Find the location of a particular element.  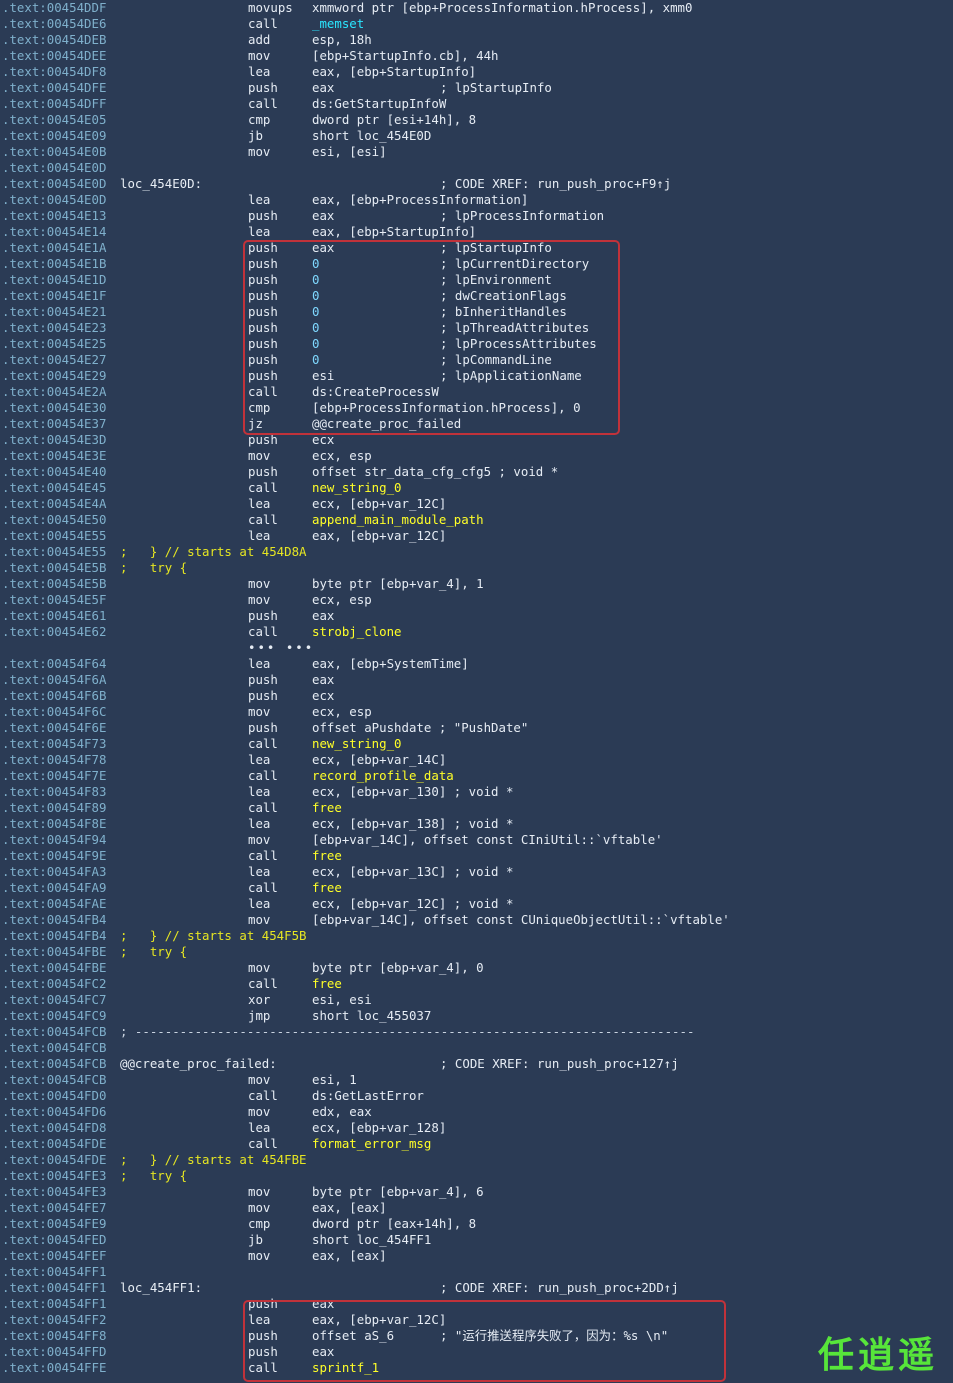

listing-row: .text:00454E5B mov byte ptr [ebp+var_4], 1 is located at coordinates (476, 584).